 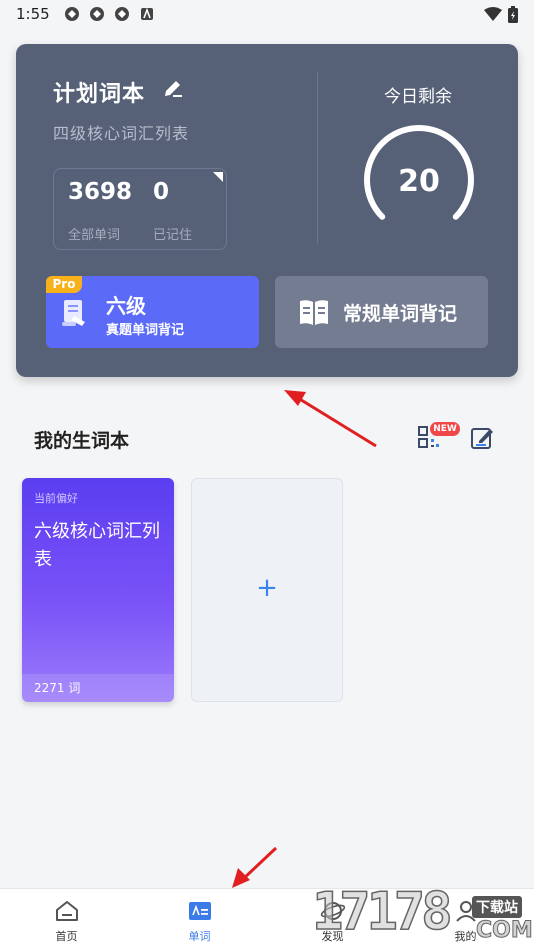 I want to click on tab-discover: 发现, so click(x=332, y=919).